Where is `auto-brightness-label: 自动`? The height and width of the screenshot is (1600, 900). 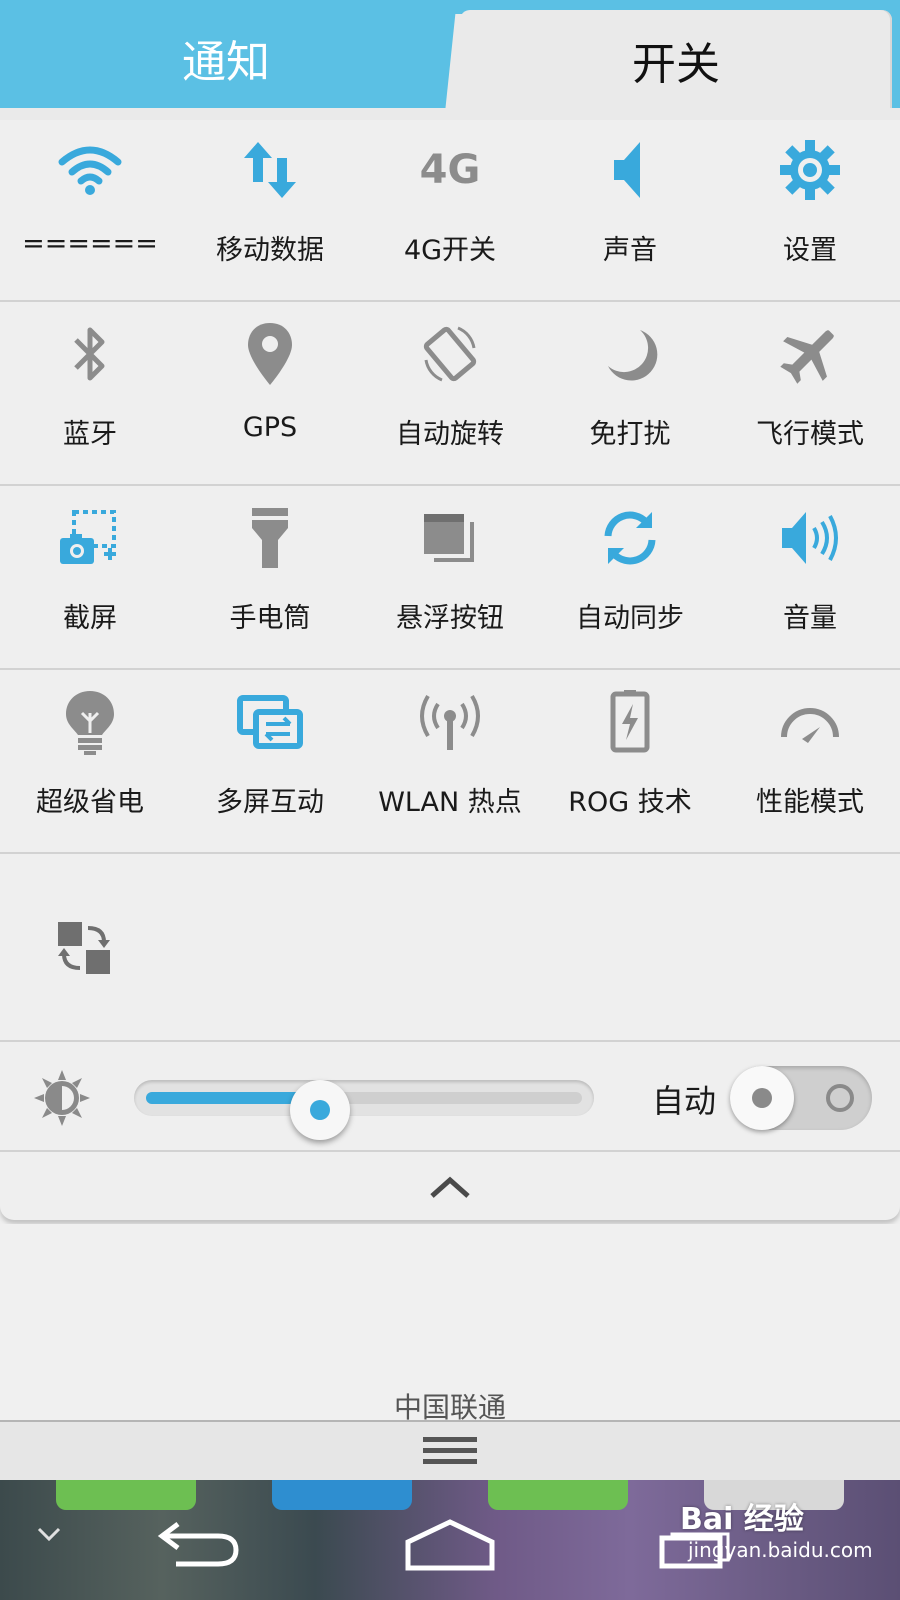 auto-brightness-label: 自动 is located at coordinates (684, 1101).